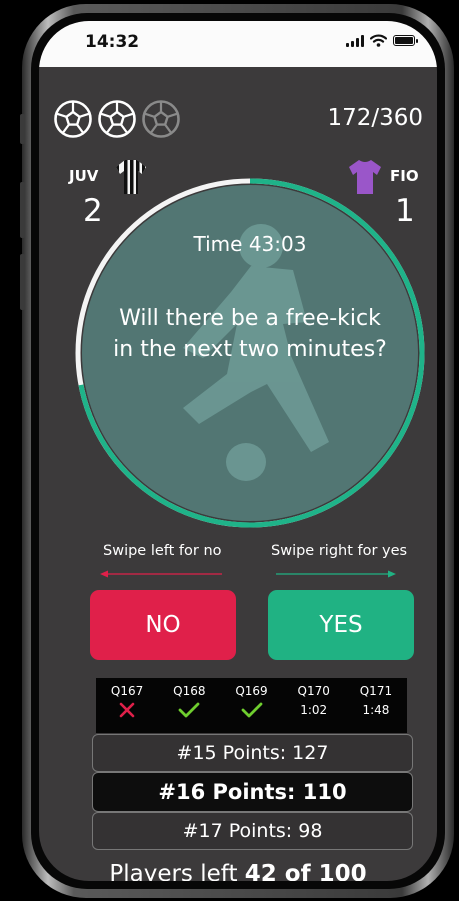 The width and height of the screenshot is (459, 901). Describe the element at coordinates (336, 574) in the screenshot. I see `arrow-right-icon` at that location.